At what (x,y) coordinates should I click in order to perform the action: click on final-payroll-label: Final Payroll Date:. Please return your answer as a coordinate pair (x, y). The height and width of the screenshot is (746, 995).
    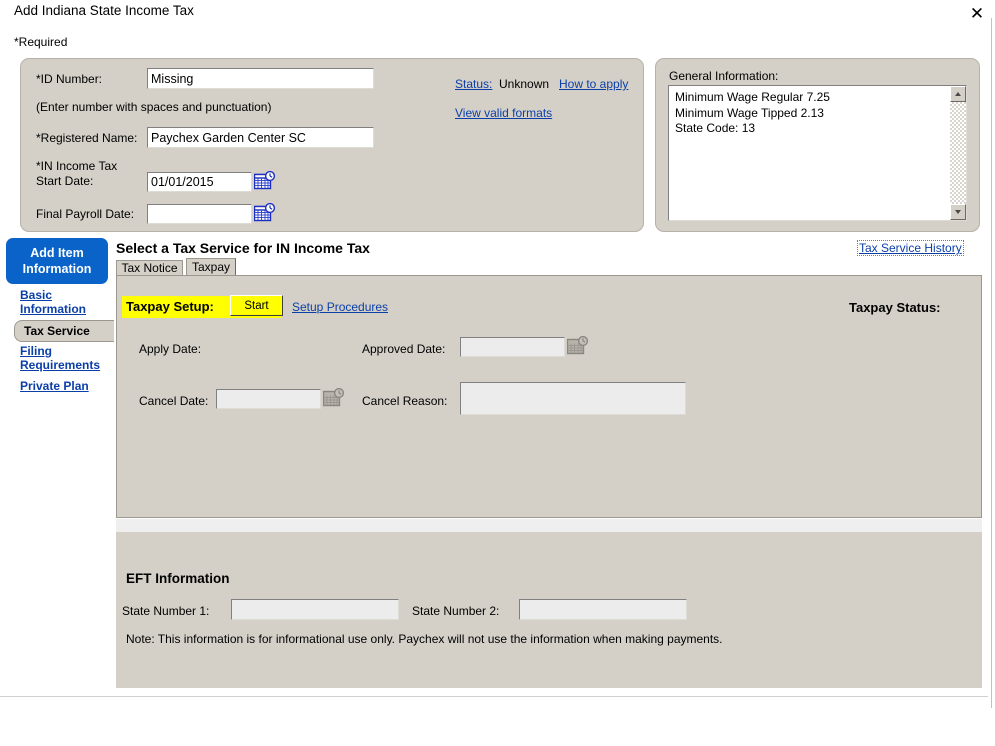
    Looking at the image, I should click on (85, 214).